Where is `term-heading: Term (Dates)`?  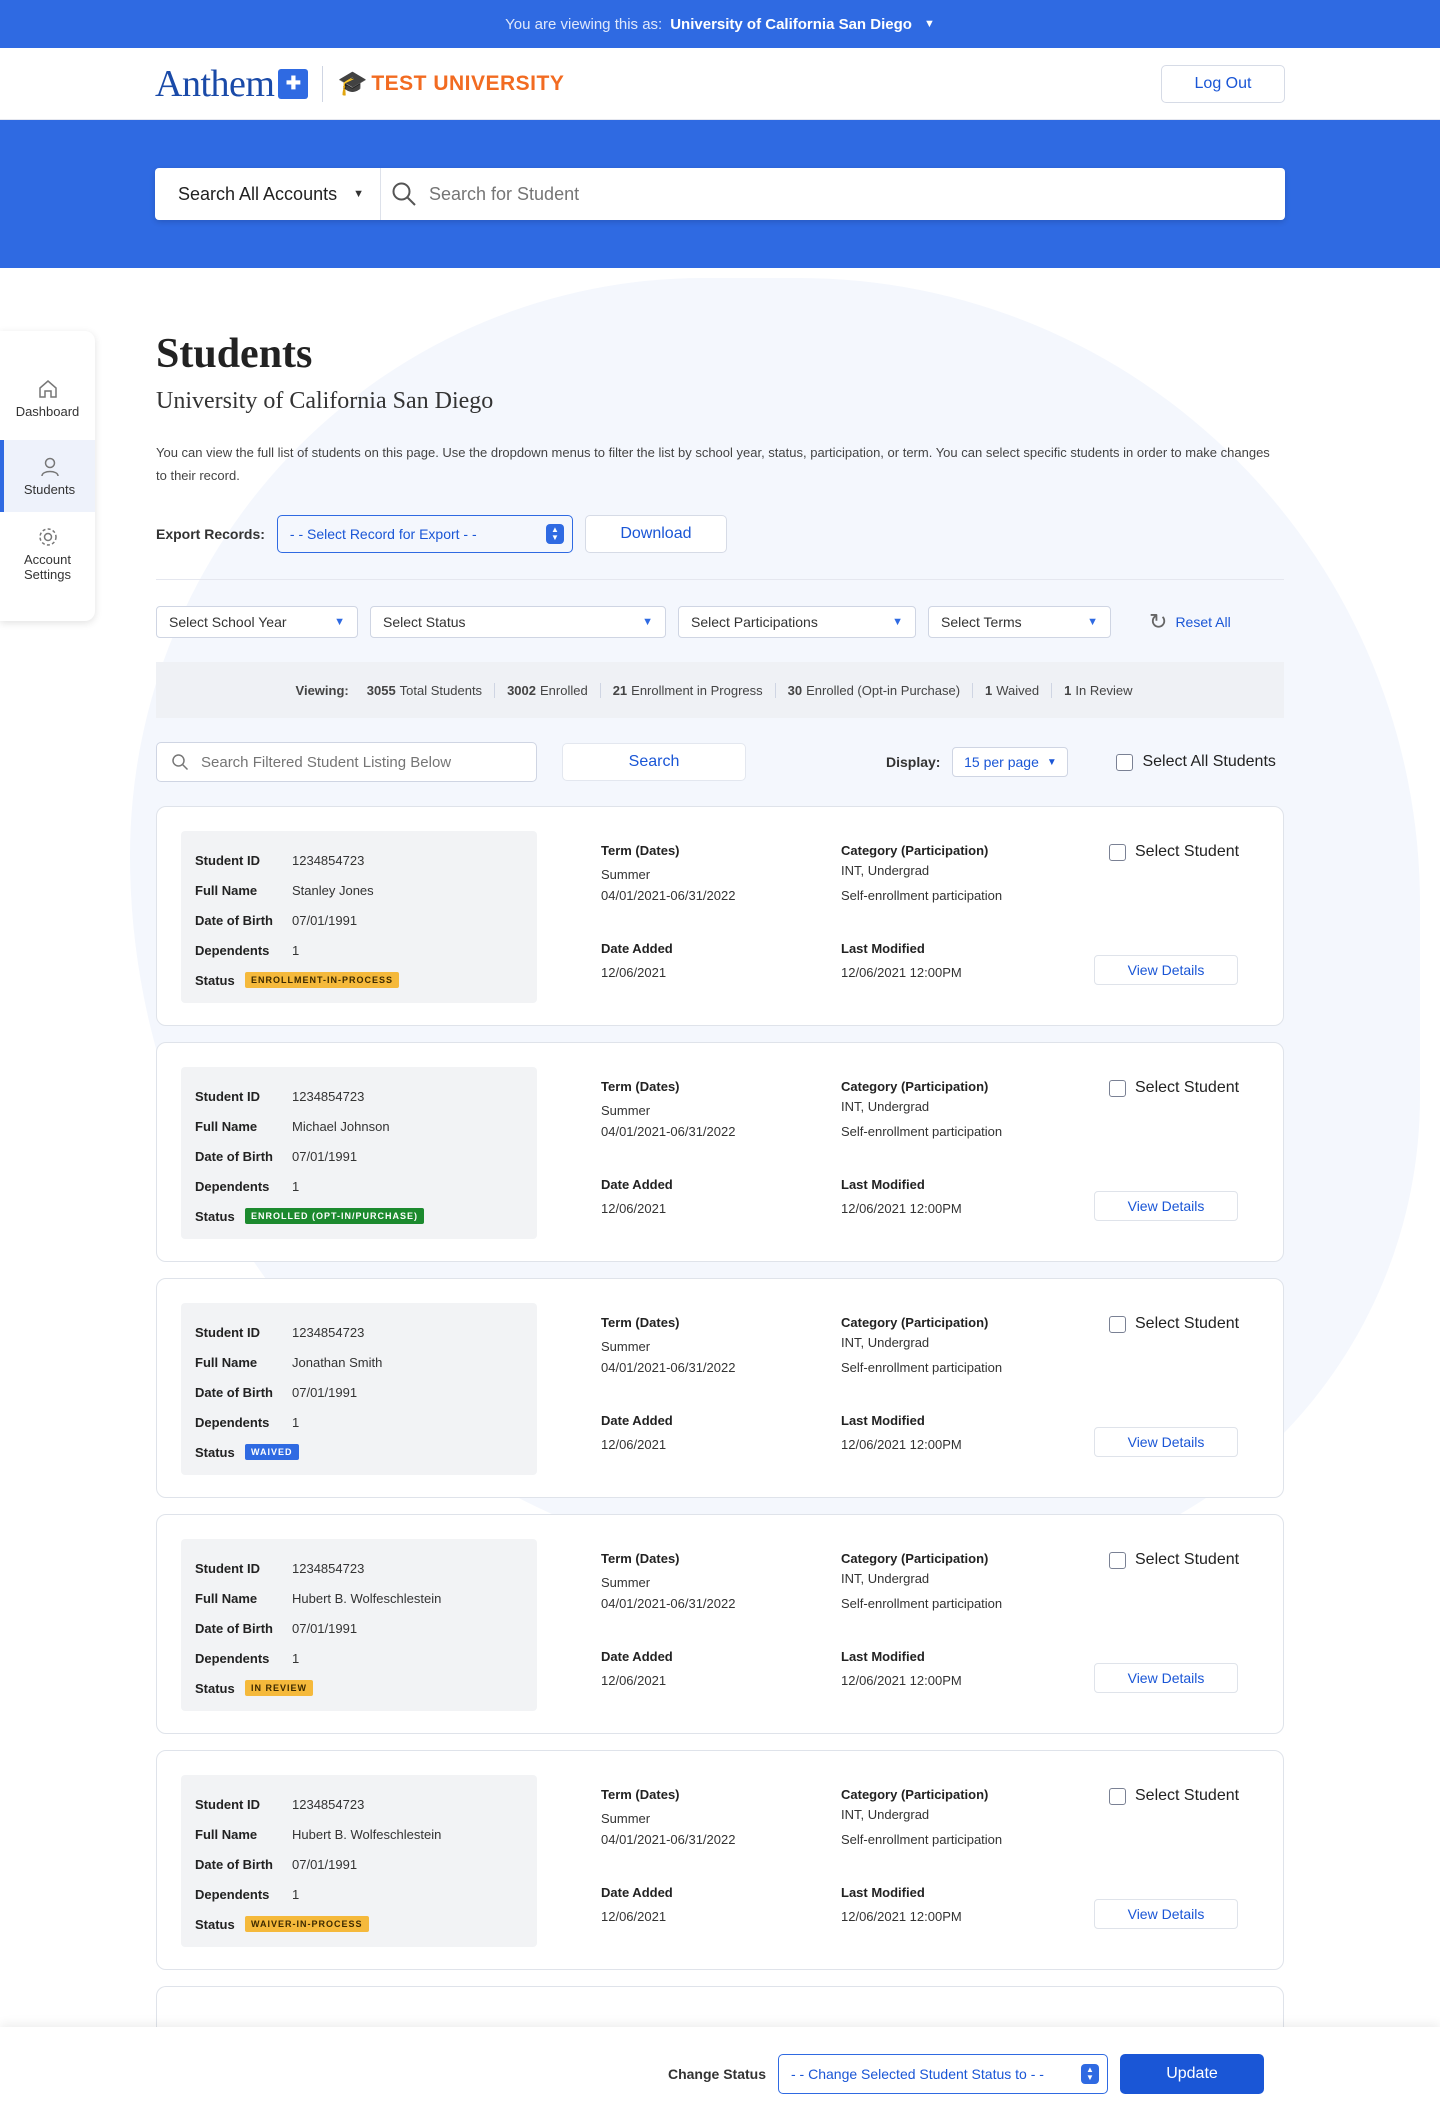 term-heading: Term (Dates) is located at coordinates (640, 850).